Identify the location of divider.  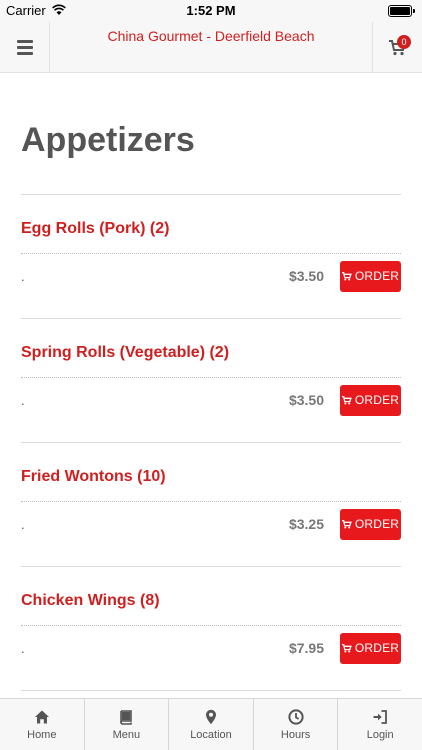
(211, 690).